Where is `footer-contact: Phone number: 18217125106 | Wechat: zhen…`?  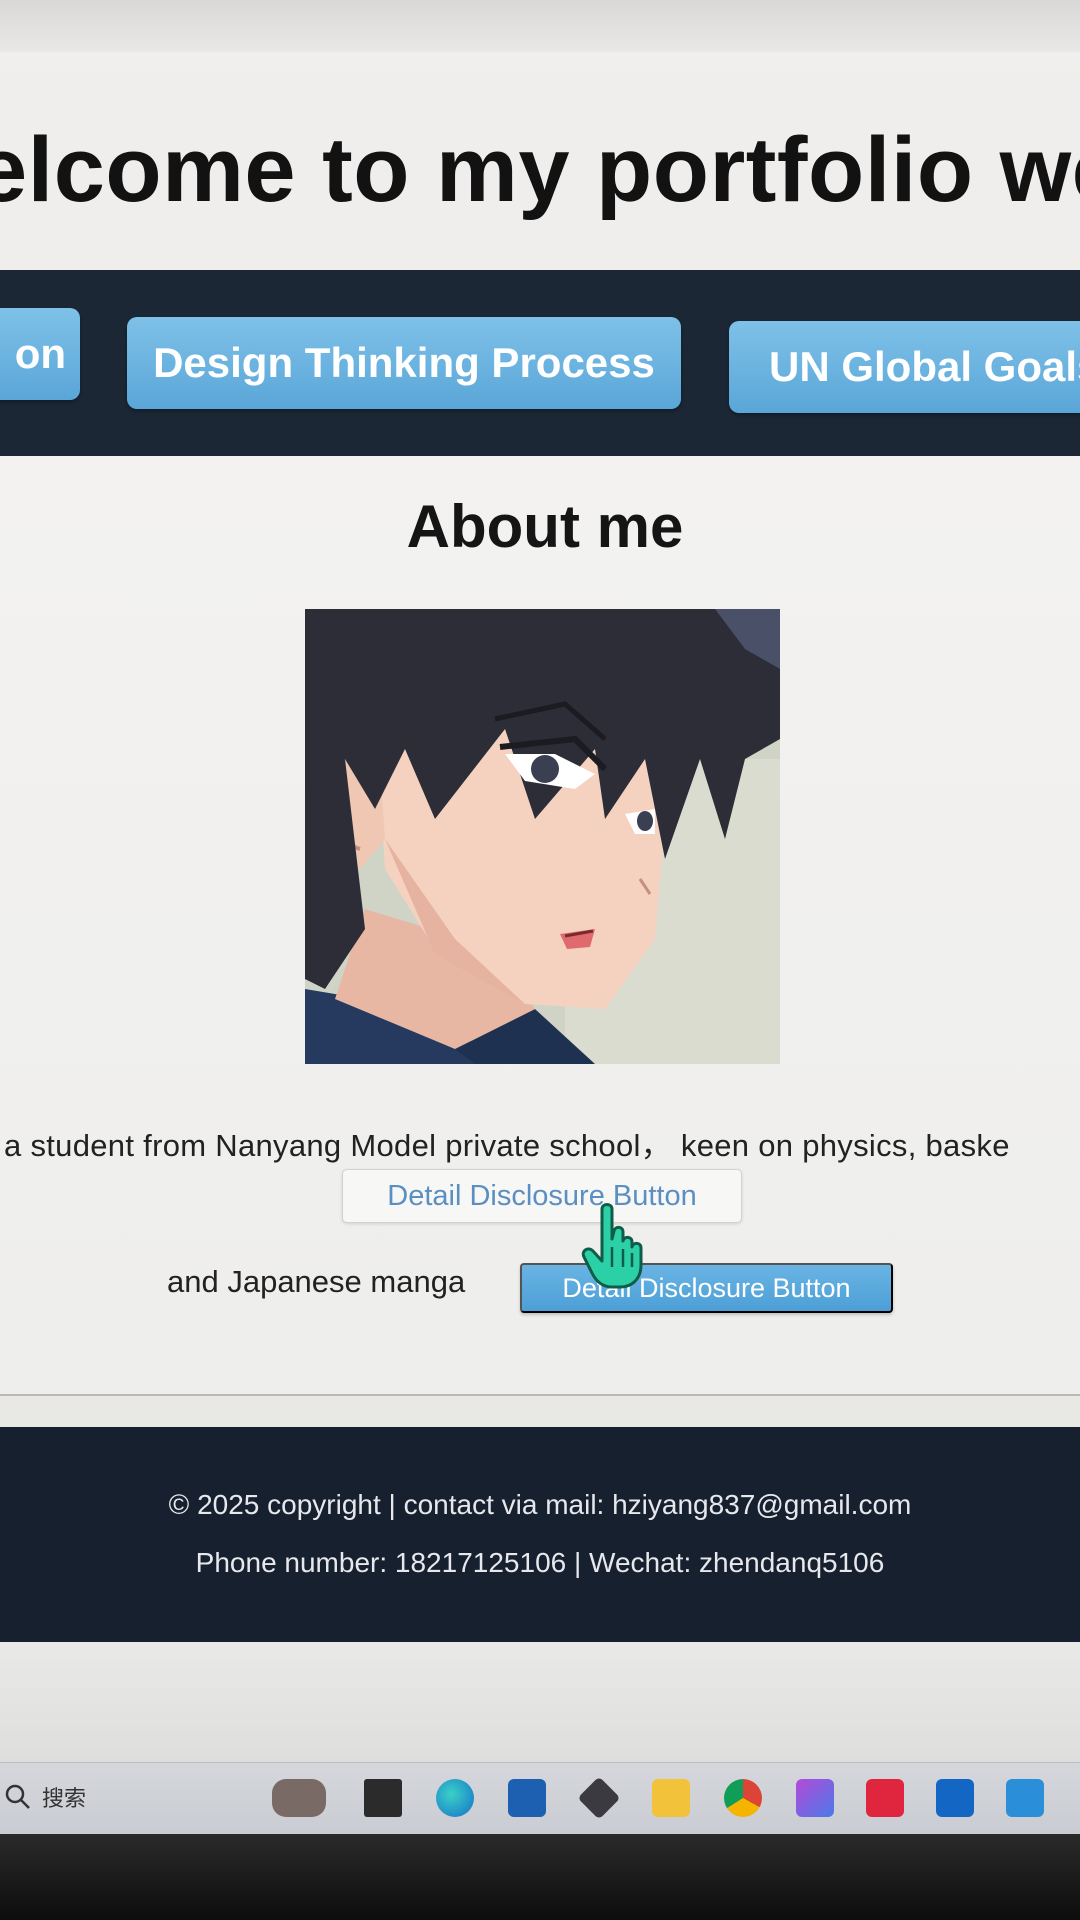 footer-contact: Phone number: 18217125106 | Wechat: zhen… is located at coordinates (540, 1562).